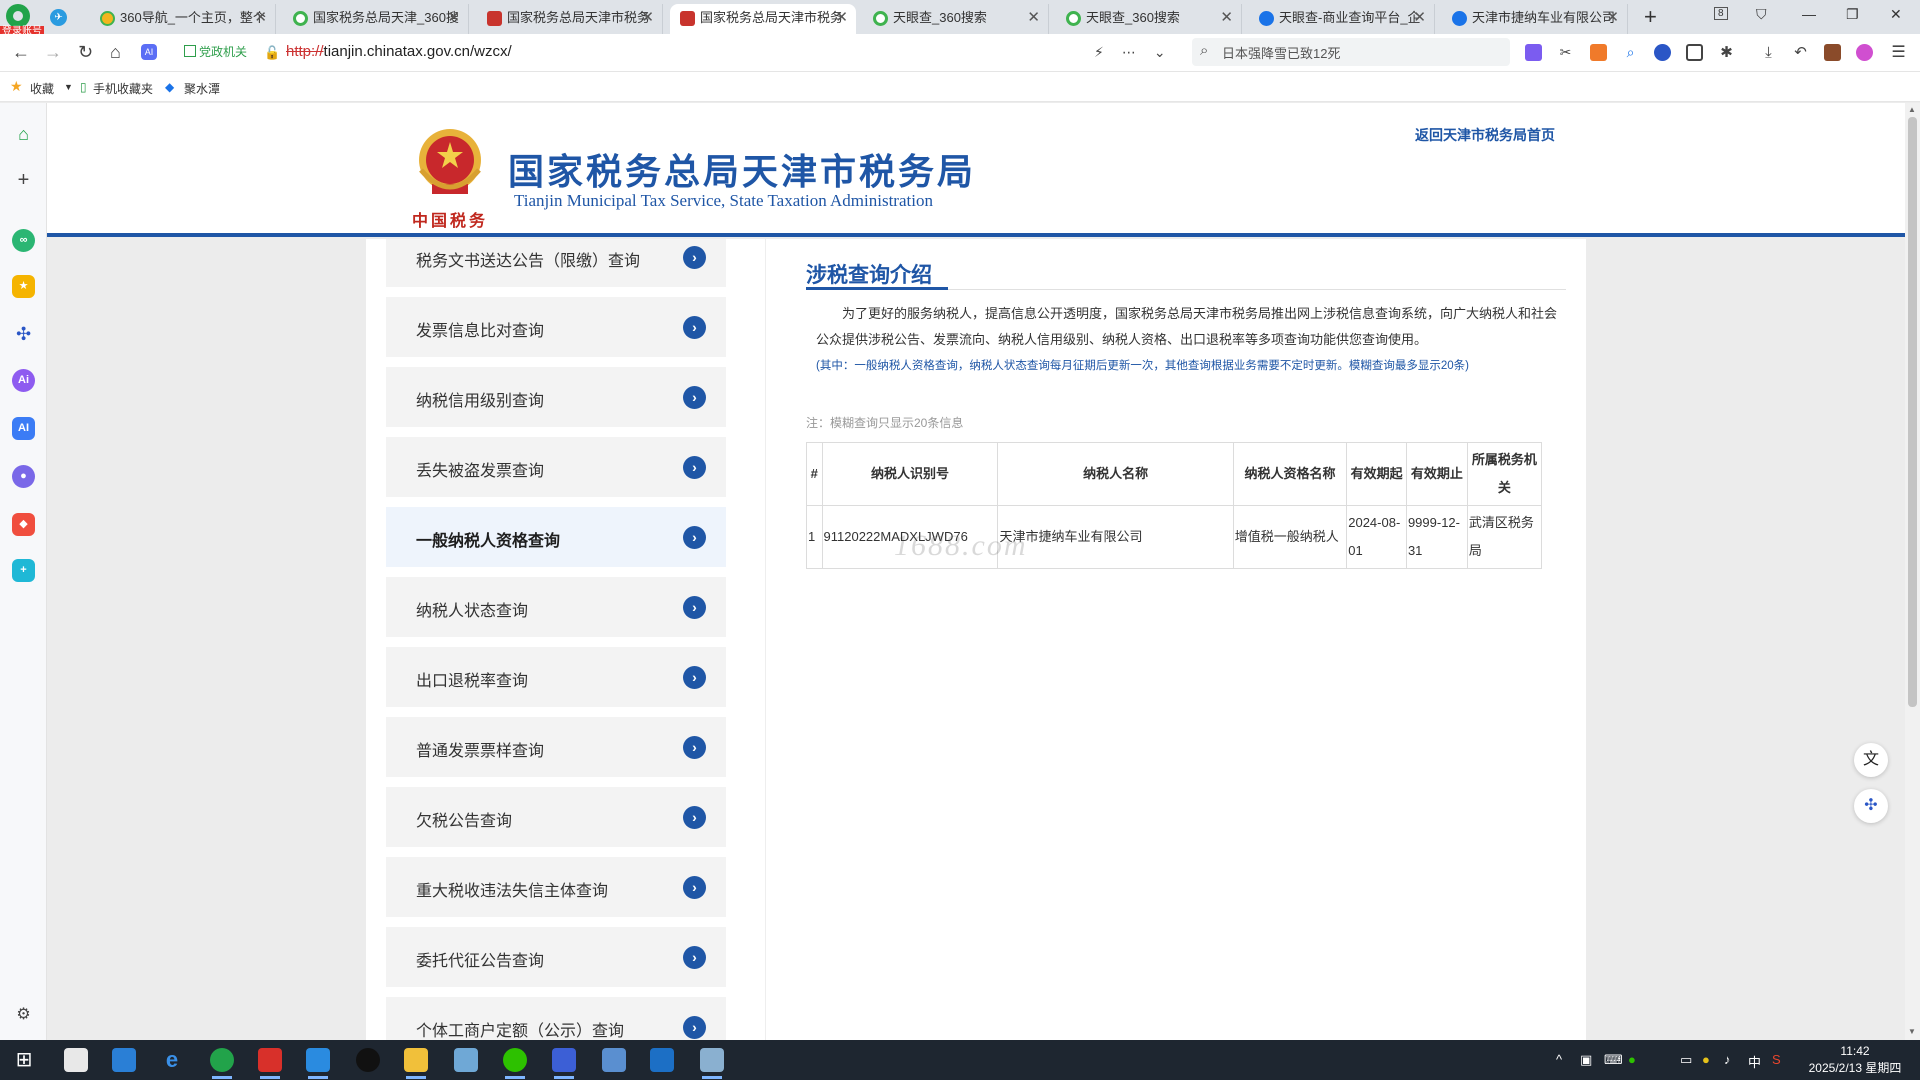 The height and width of the screenshot is (1080, 1920). I want to click on notepad-icon, so click(466, 1060).